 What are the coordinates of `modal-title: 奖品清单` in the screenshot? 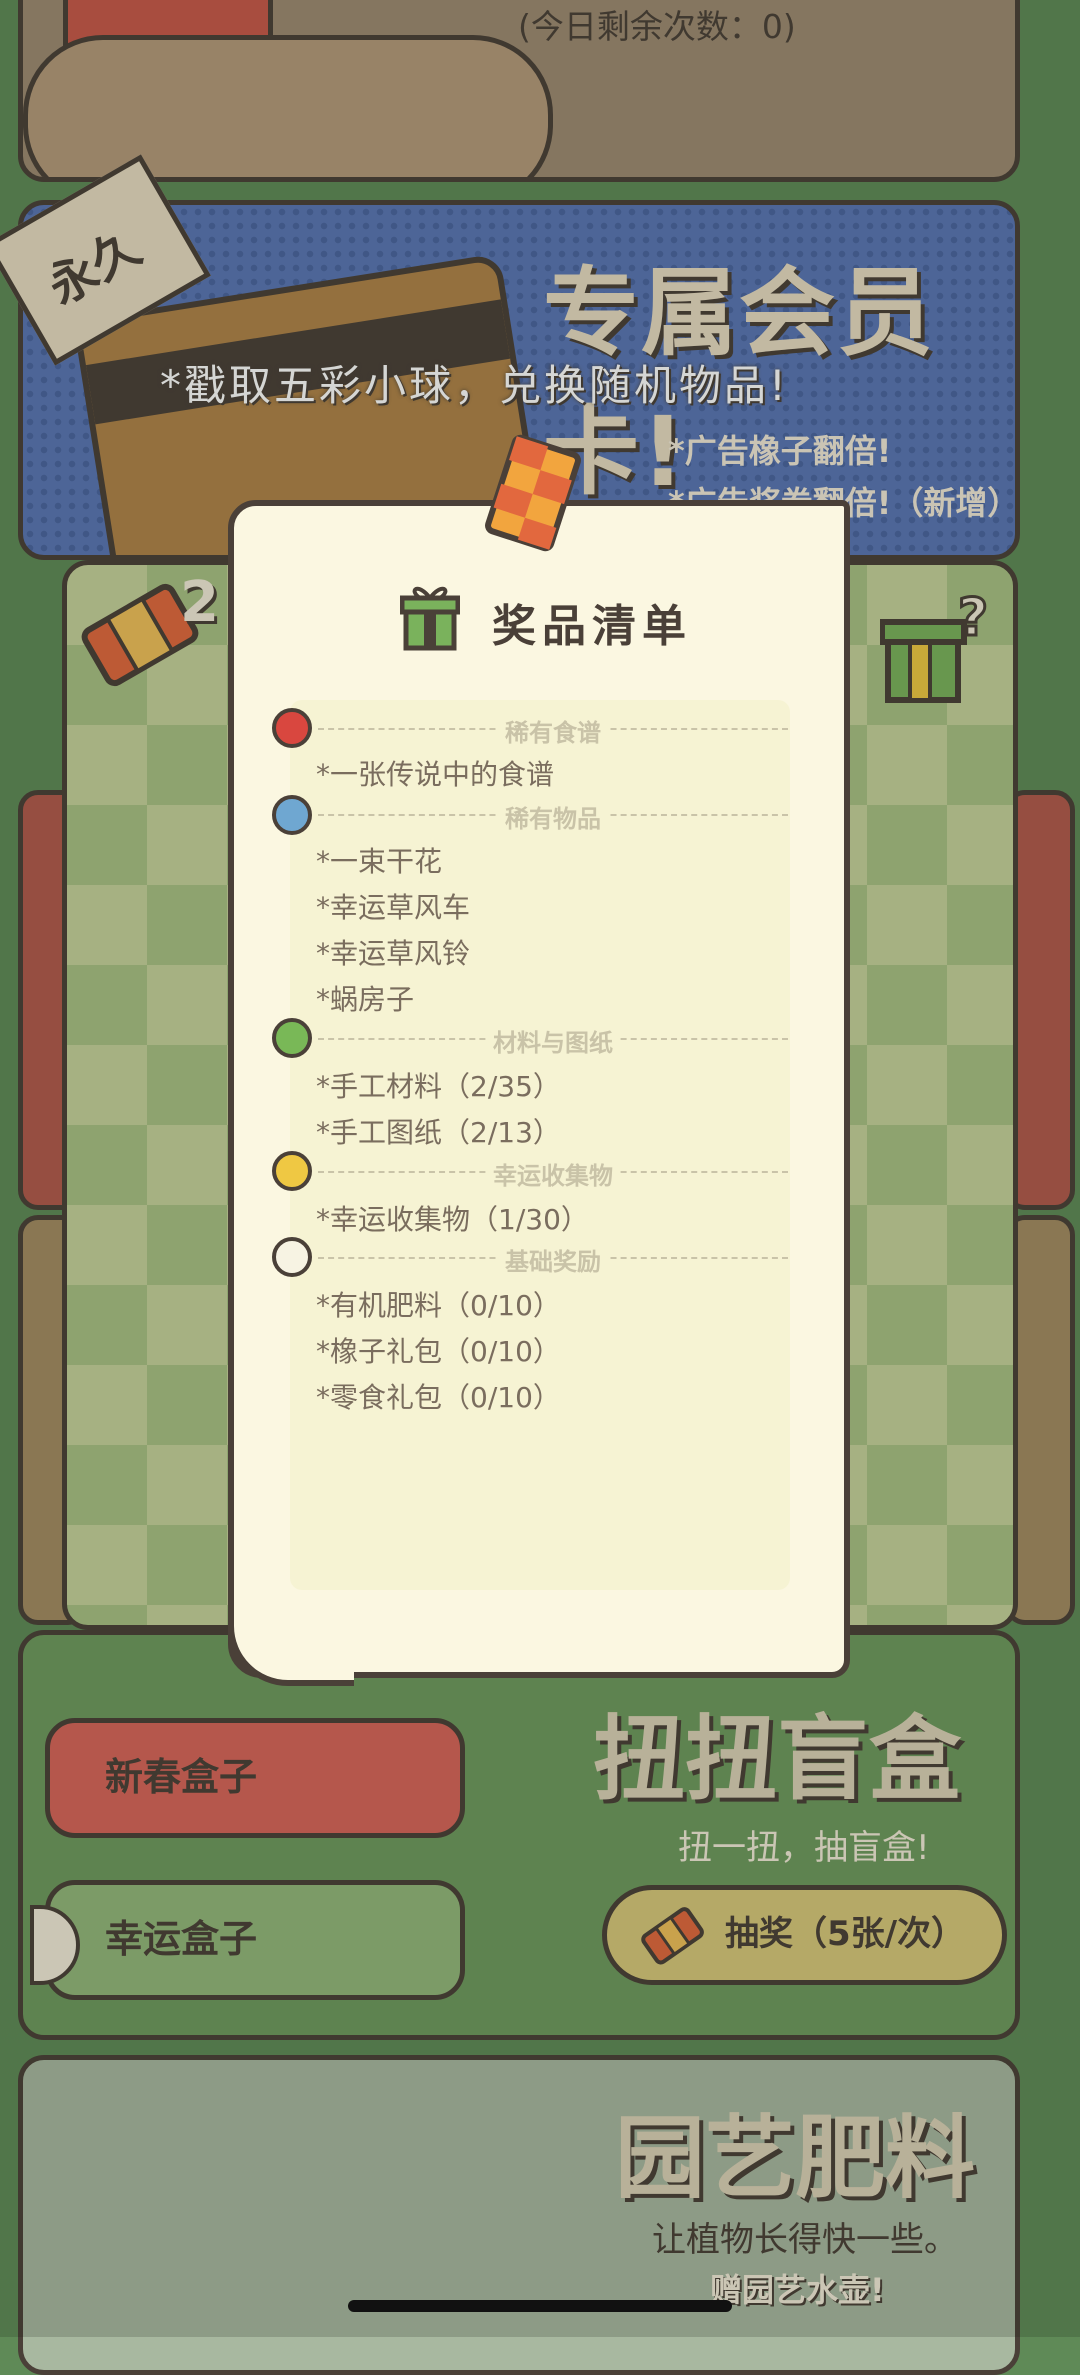 It's located at (592, 626).